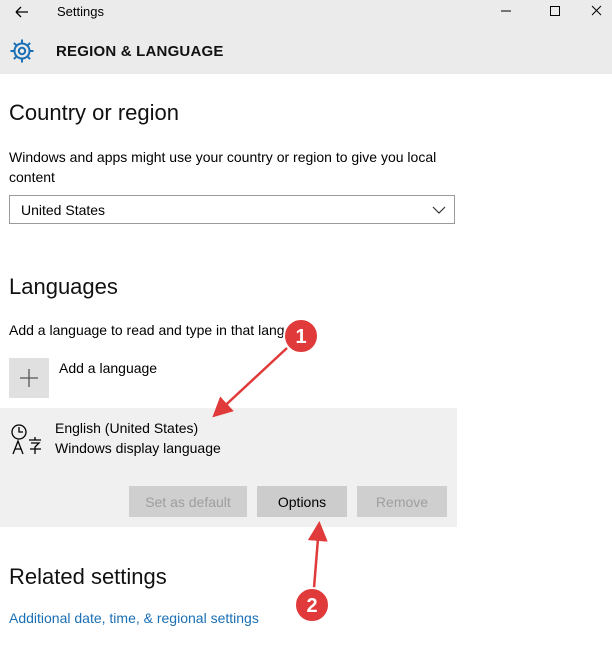 This screenshot has width=612, height=655. What do you see at coordinates (188, 501) in the screenshot?
I see `set-as-default-button: Set as default` at bounding box center [188, 501].